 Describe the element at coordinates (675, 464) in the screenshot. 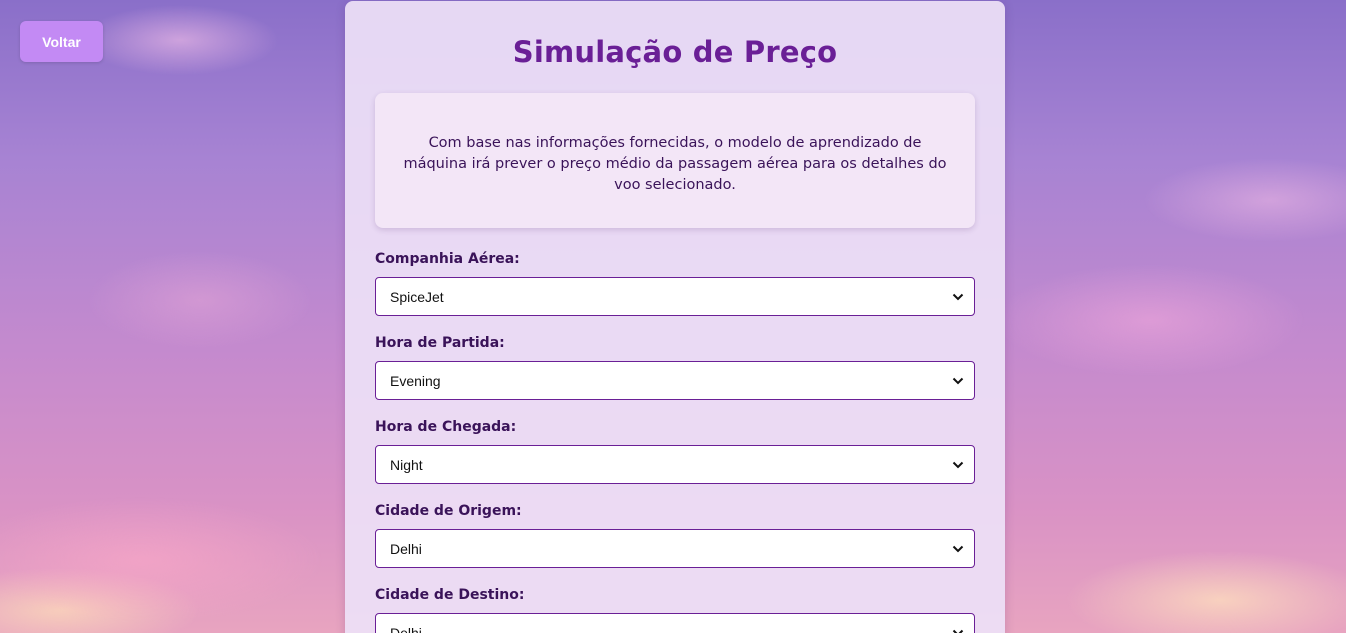

I see `arrival-time-select: Night` at that location.